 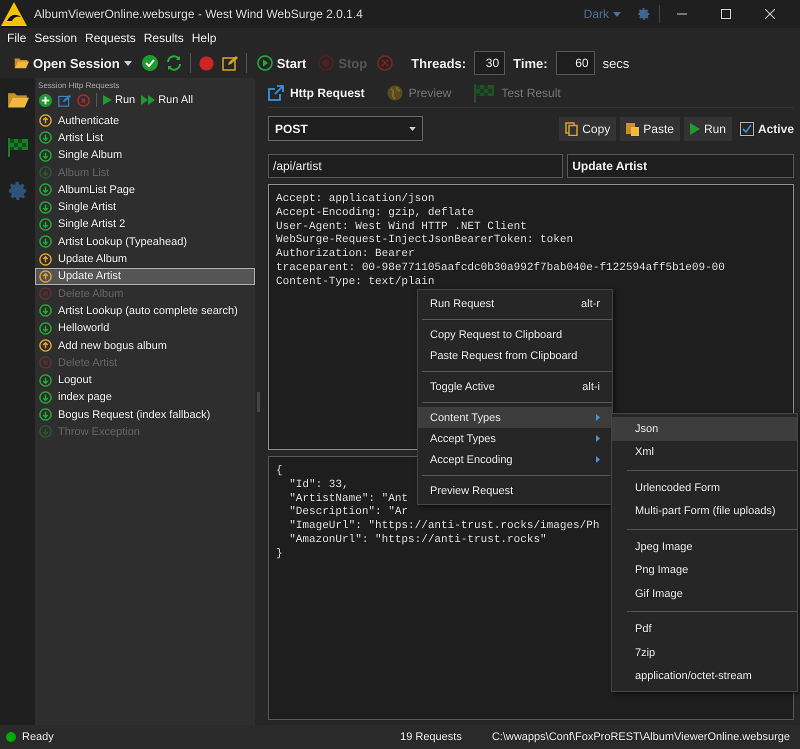 I want to click on code-line: "AmazonUrl": "https://anti-trust.rocks", so click(x=417, y=541).